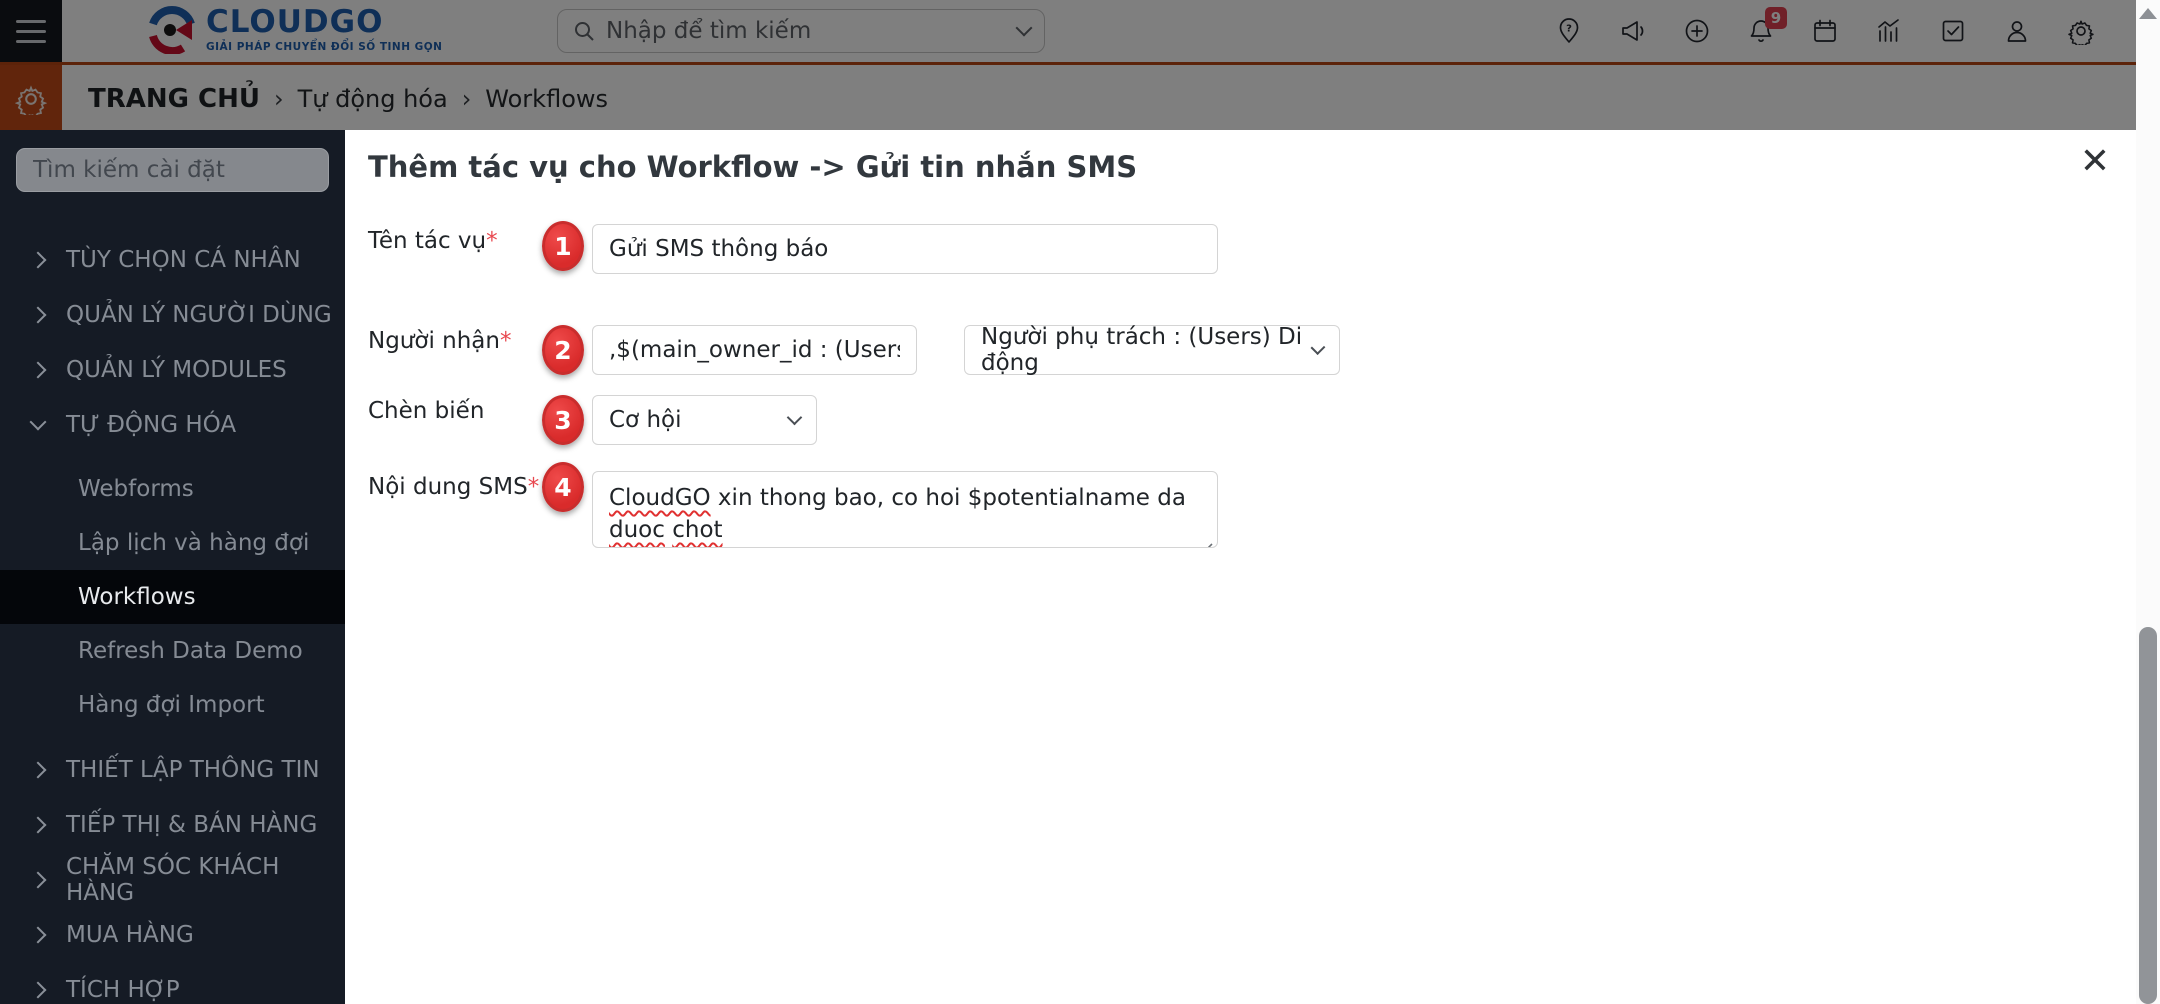  I want to click on sidebar-section-label: QUẢN LÝ NGƯỜI DÙNG, so click(199, 314).